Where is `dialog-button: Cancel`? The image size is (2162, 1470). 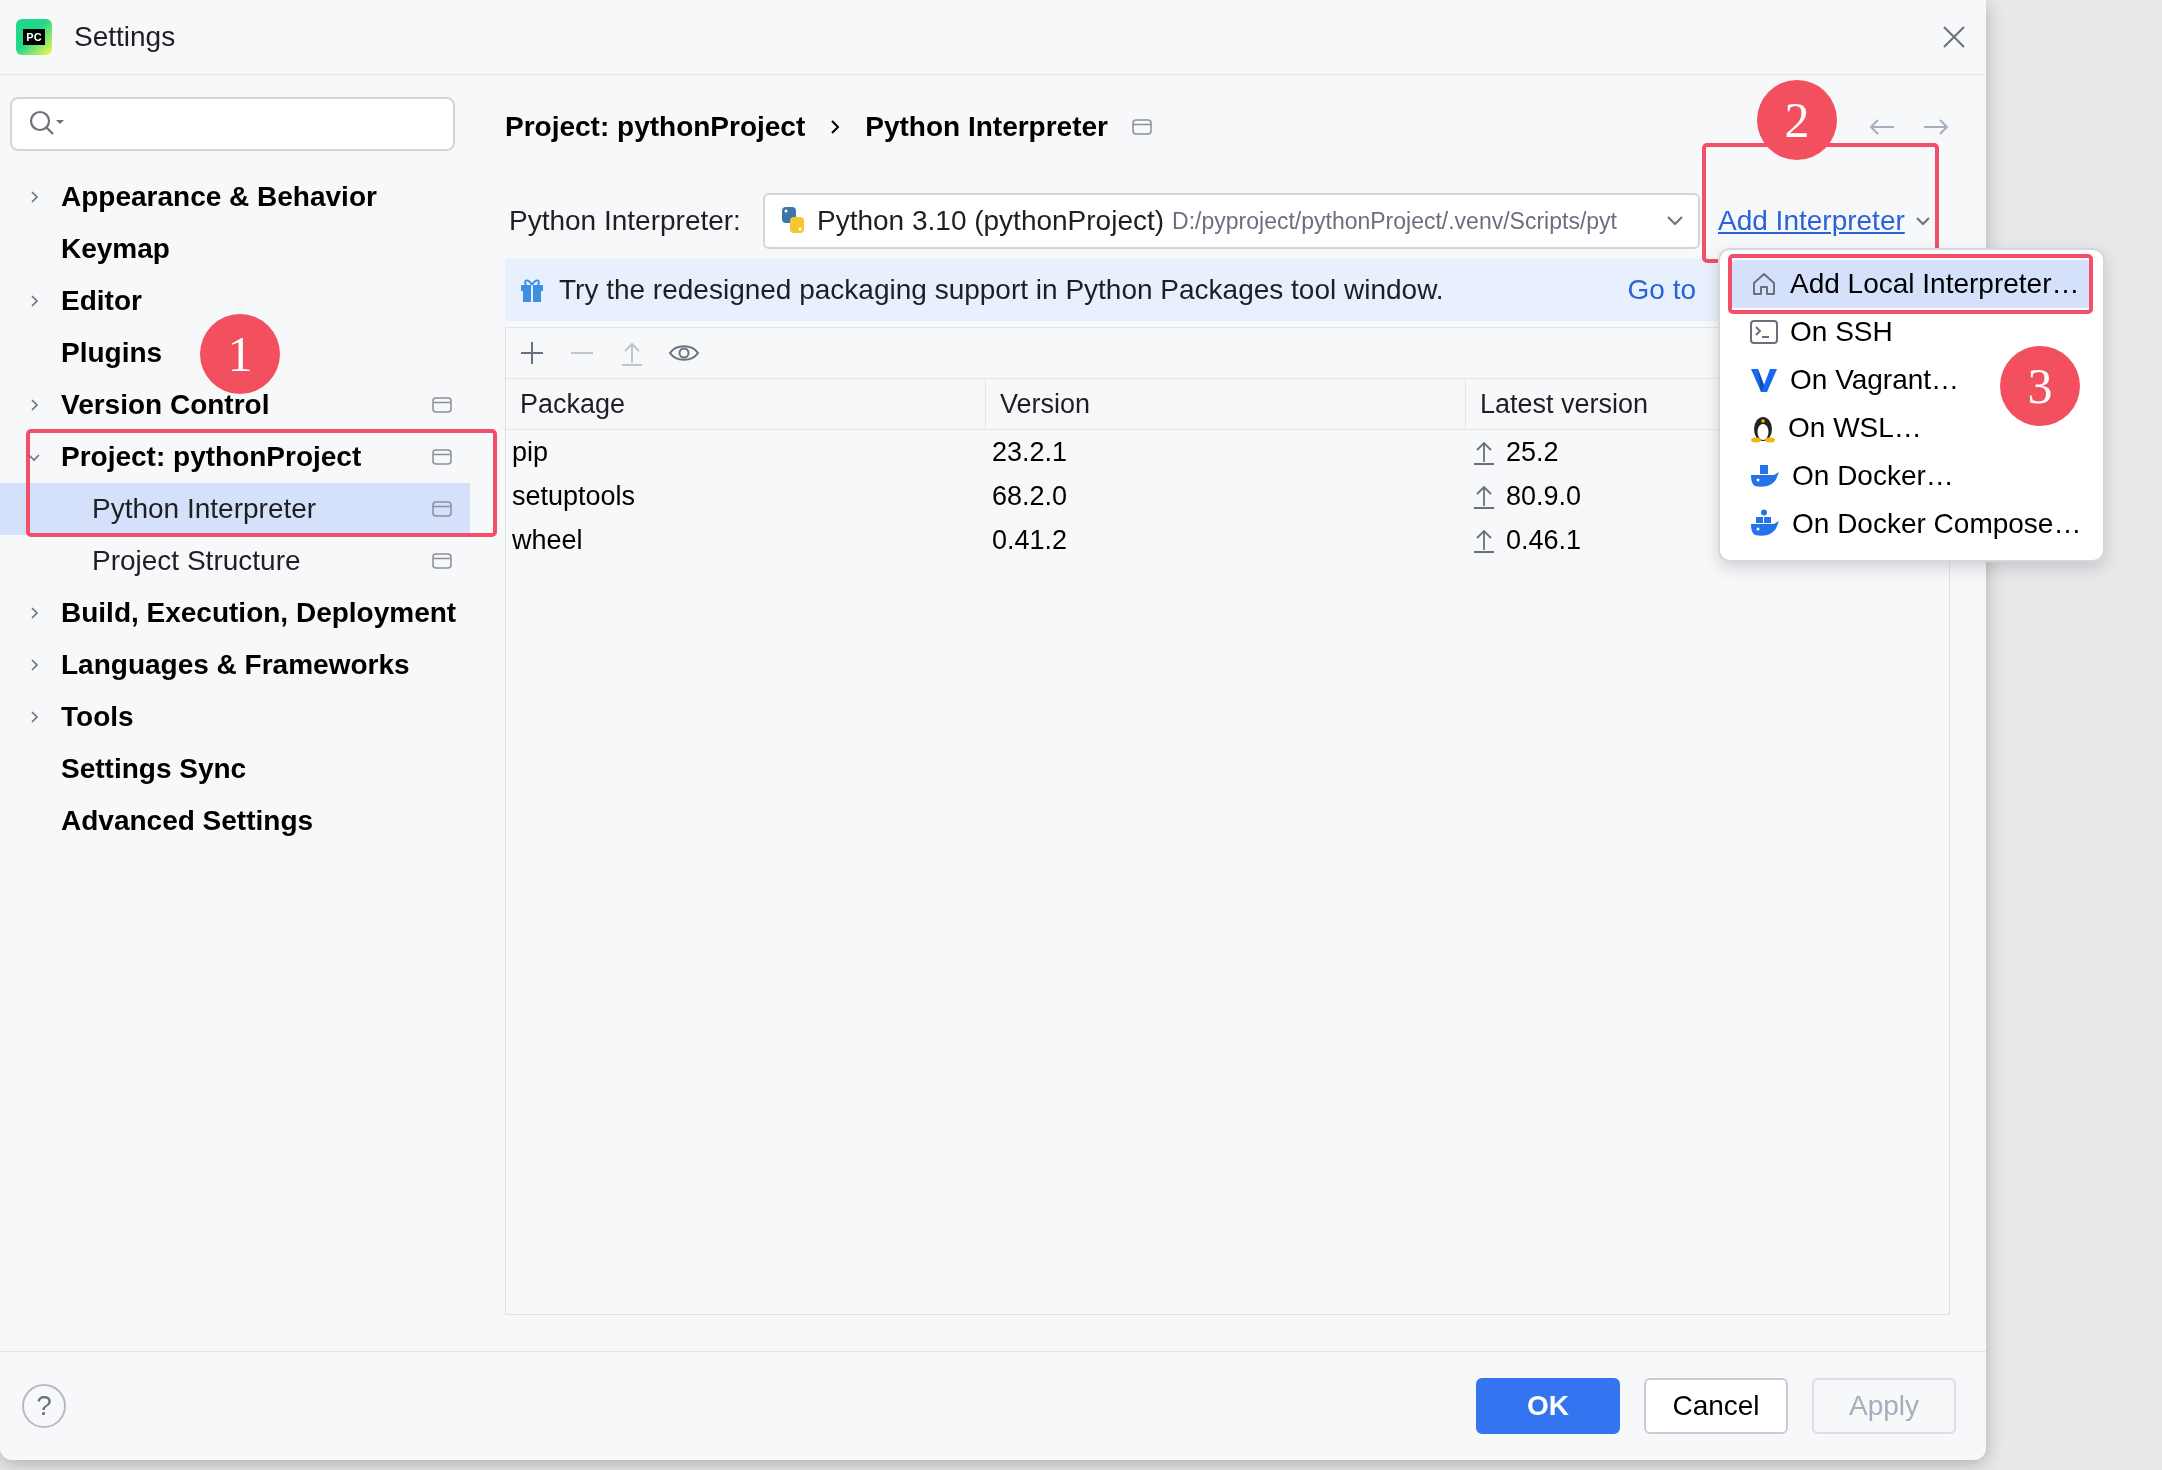 dialog-button: Cancel is located at coordinates (1716, 1406).